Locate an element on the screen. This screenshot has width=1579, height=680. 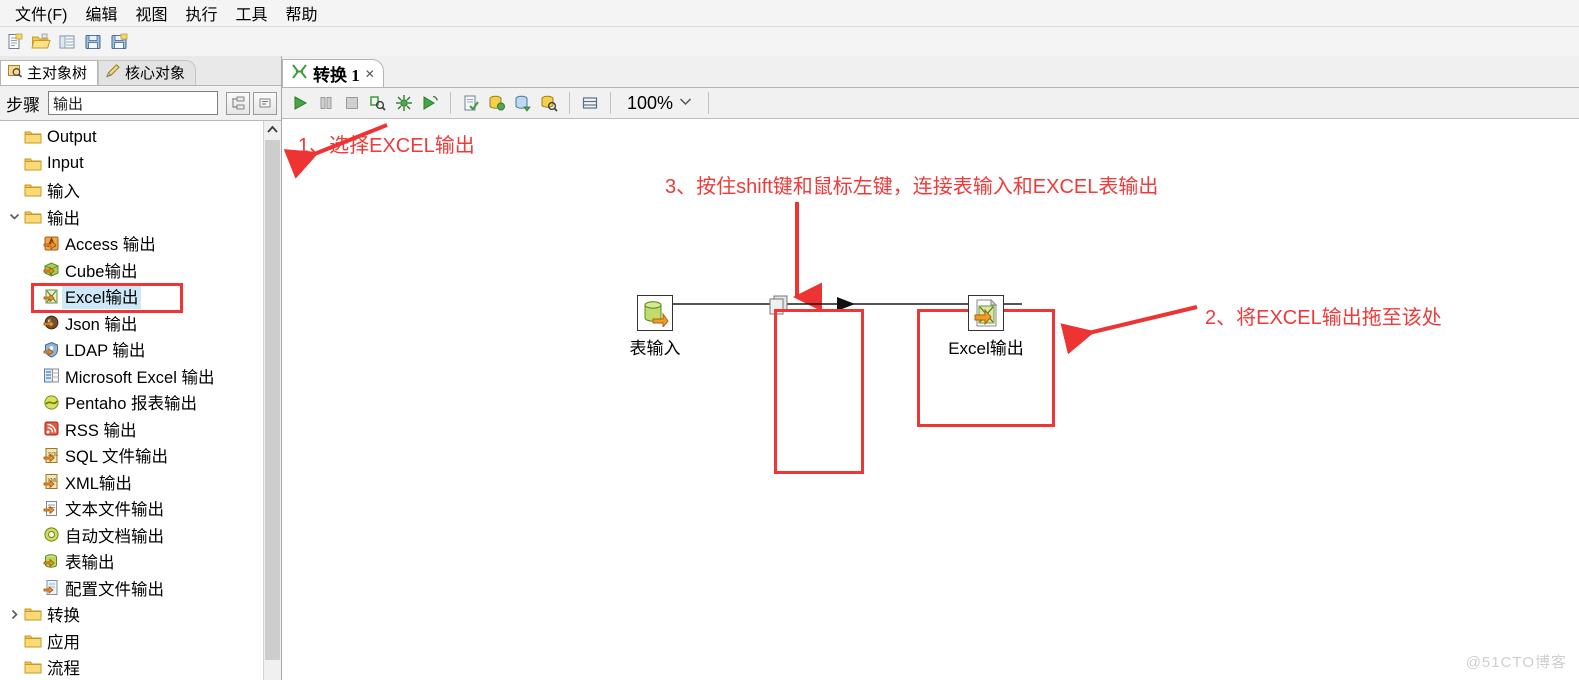
tree-item: XML XML输出 is located at coordinates (132, 482).